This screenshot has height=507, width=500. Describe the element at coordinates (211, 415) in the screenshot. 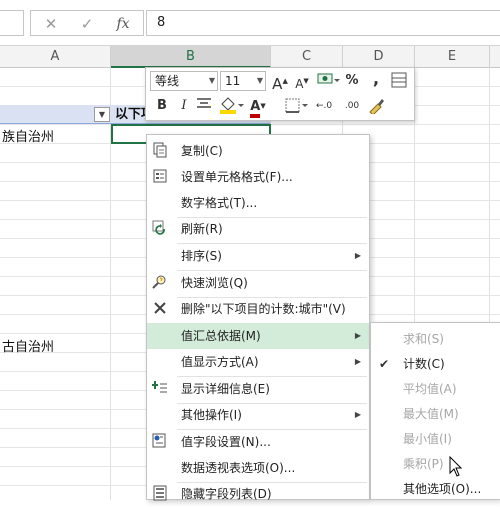

I see `menu-item-label: 其他操作(I)` at that location.